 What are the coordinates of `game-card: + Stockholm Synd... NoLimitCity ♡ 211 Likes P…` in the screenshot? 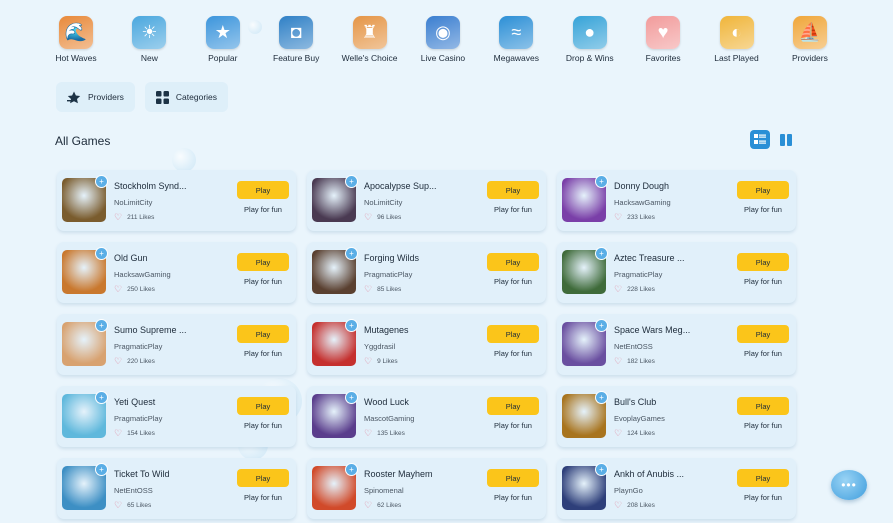 It's located at (176, 200).